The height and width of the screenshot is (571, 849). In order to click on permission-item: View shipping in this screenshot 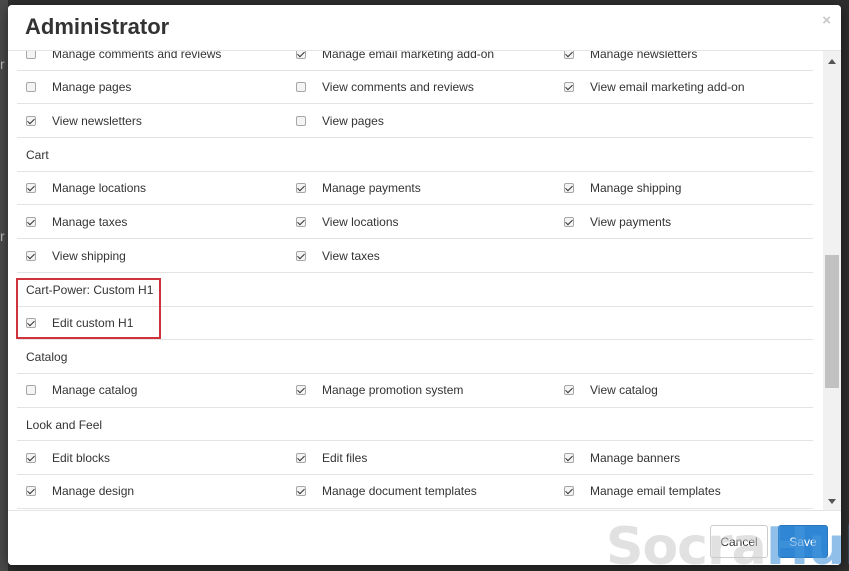, I will do `click(76, 255)`.